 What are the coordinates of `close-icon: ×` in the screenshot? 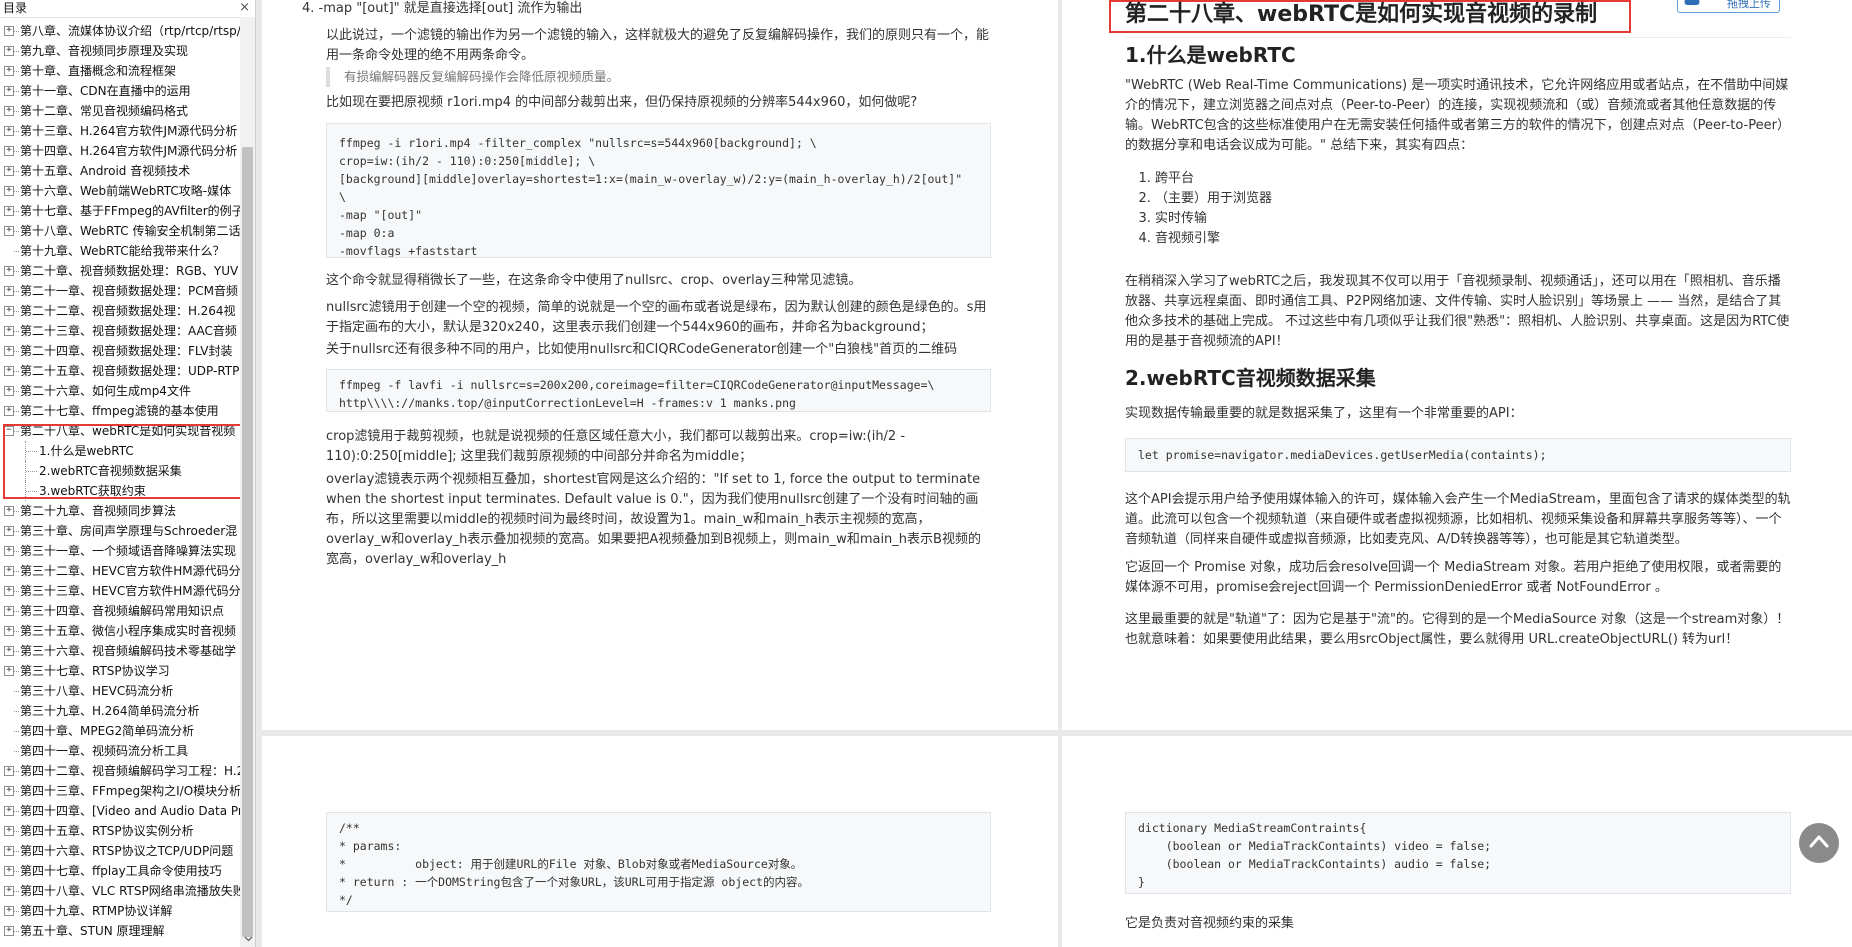 It's located at (244, 8).